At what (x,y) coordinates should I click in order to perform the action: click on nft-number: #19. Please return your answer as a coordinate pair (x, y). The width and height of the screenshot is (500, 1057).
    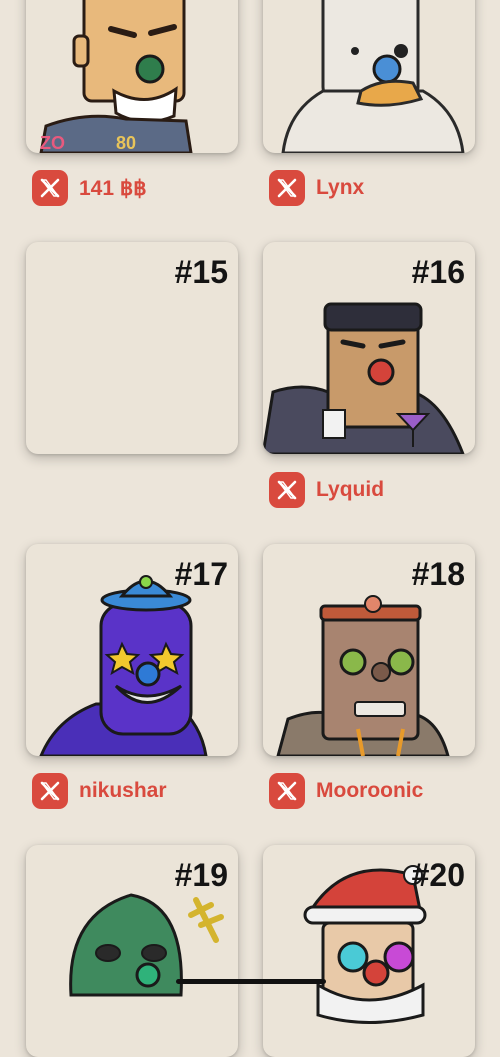
    Looking at the image, I should click on (201, 875).